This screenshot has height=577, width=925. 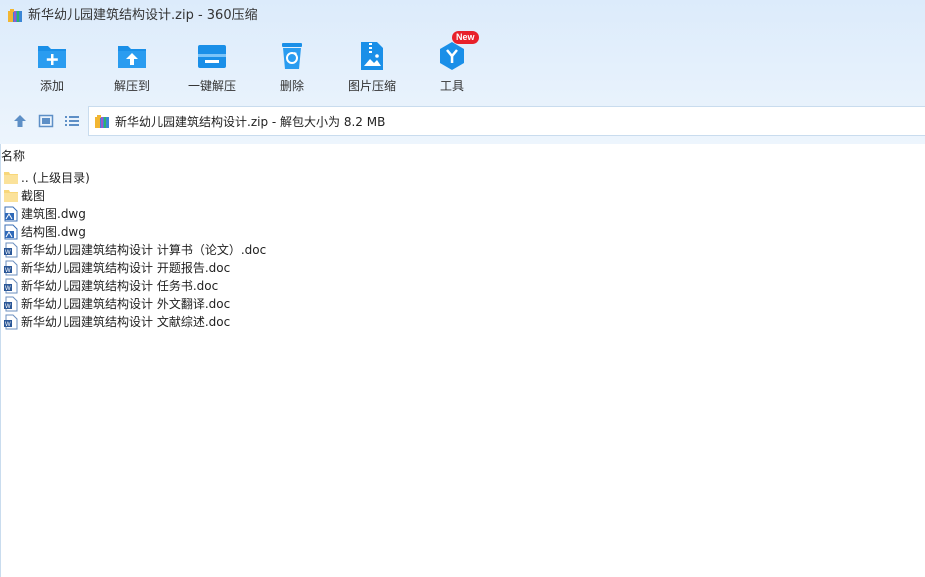 I want to click on toolbar: 添加 解压到 一键解压 删除 图片压缩 工具 New, so click(x=462, y=64).